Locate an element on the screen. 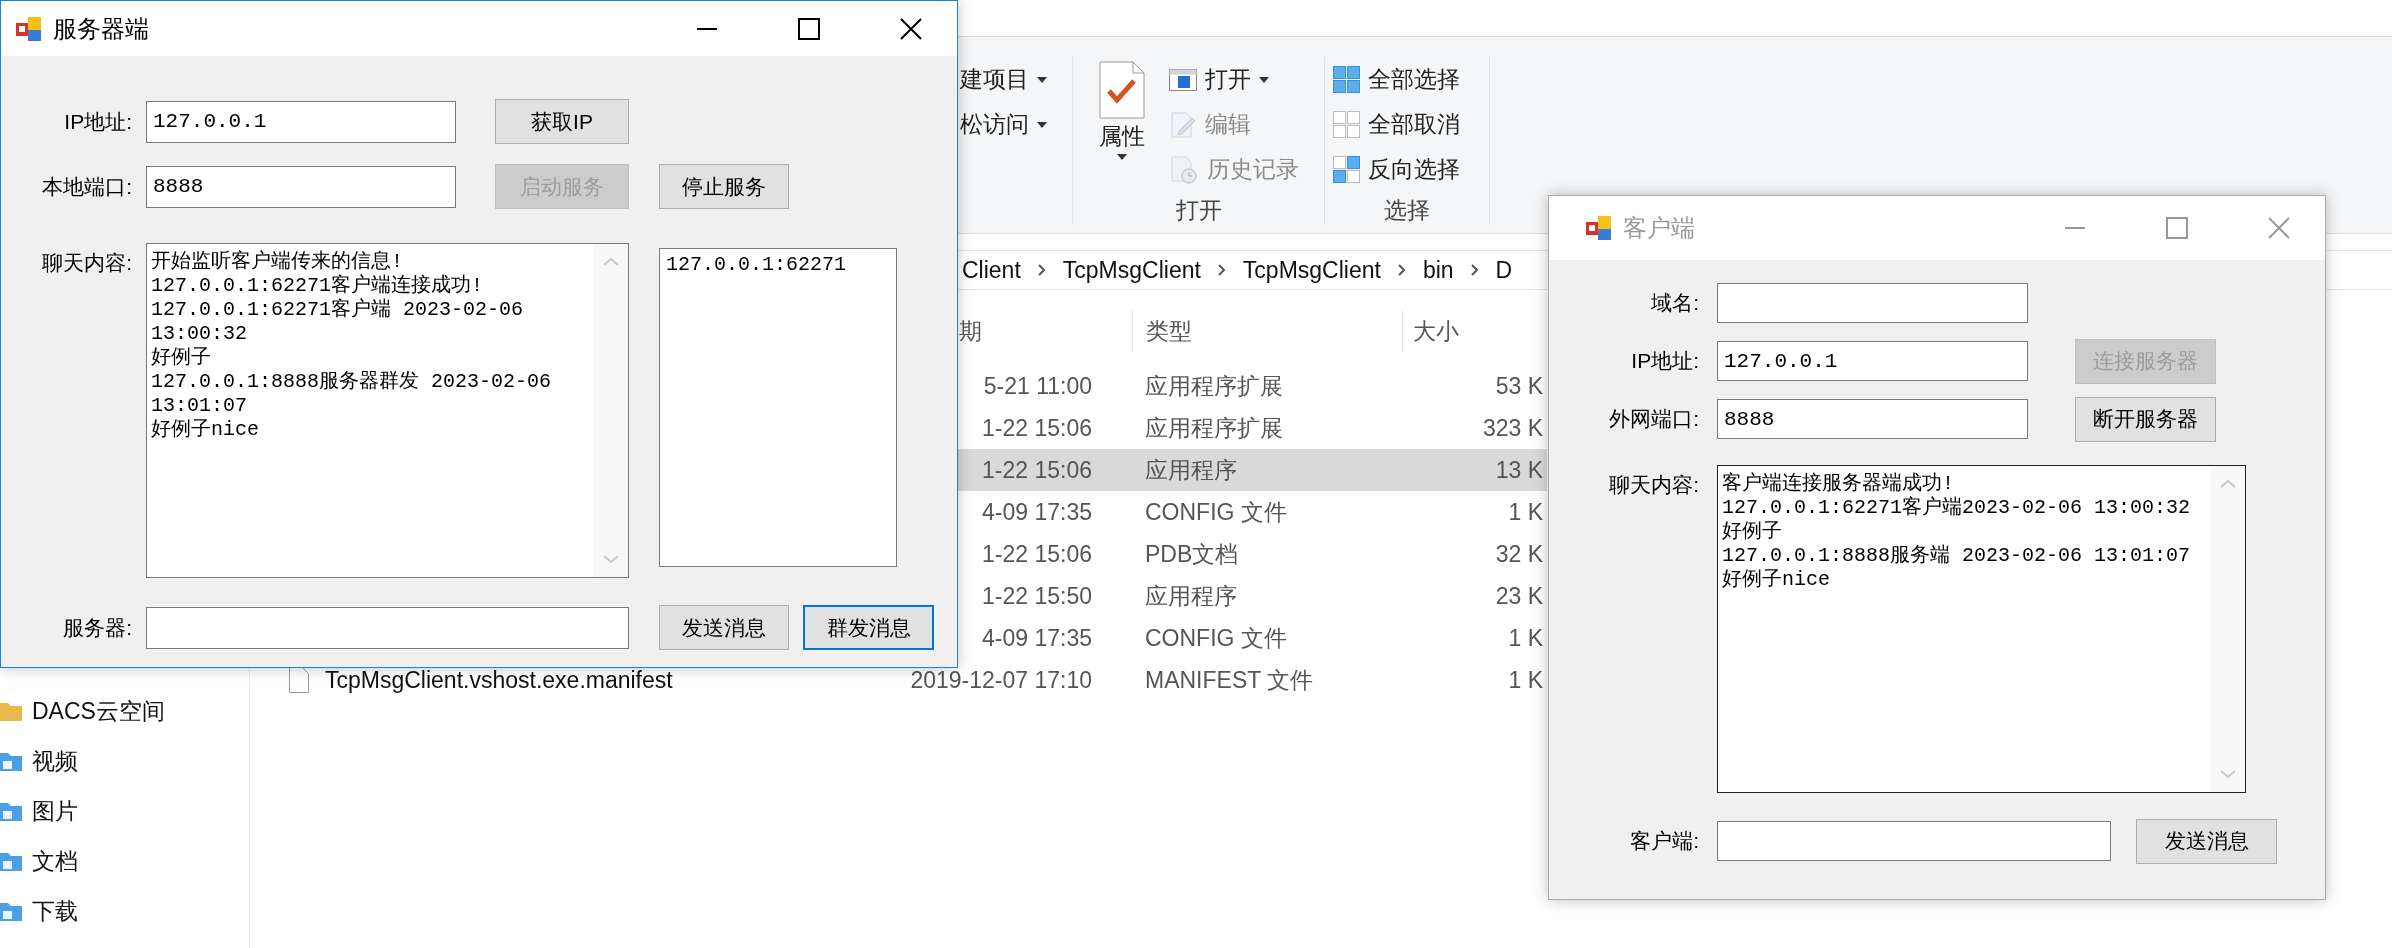  ribbon-item: 全部取消 is located at coordinates (1396, 124).